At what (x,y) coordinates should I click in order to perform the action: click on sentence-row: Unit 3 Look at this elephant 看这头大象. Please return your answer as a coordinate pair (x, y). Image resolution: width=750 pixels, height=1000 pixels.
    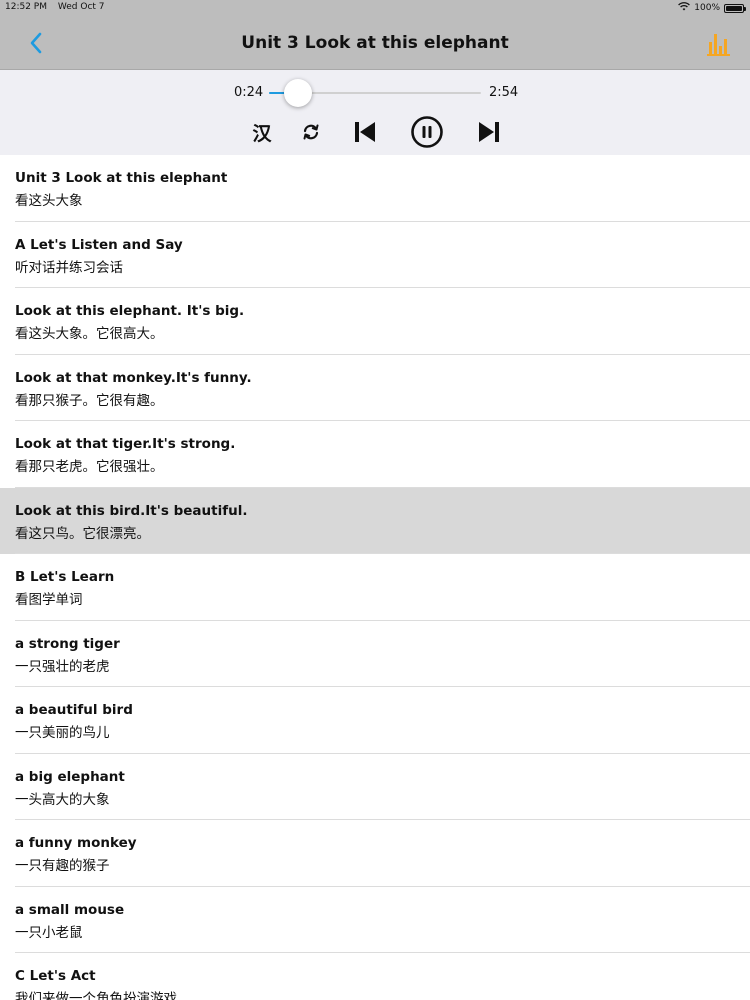
    Looking at the image, I should click on (375, 188).